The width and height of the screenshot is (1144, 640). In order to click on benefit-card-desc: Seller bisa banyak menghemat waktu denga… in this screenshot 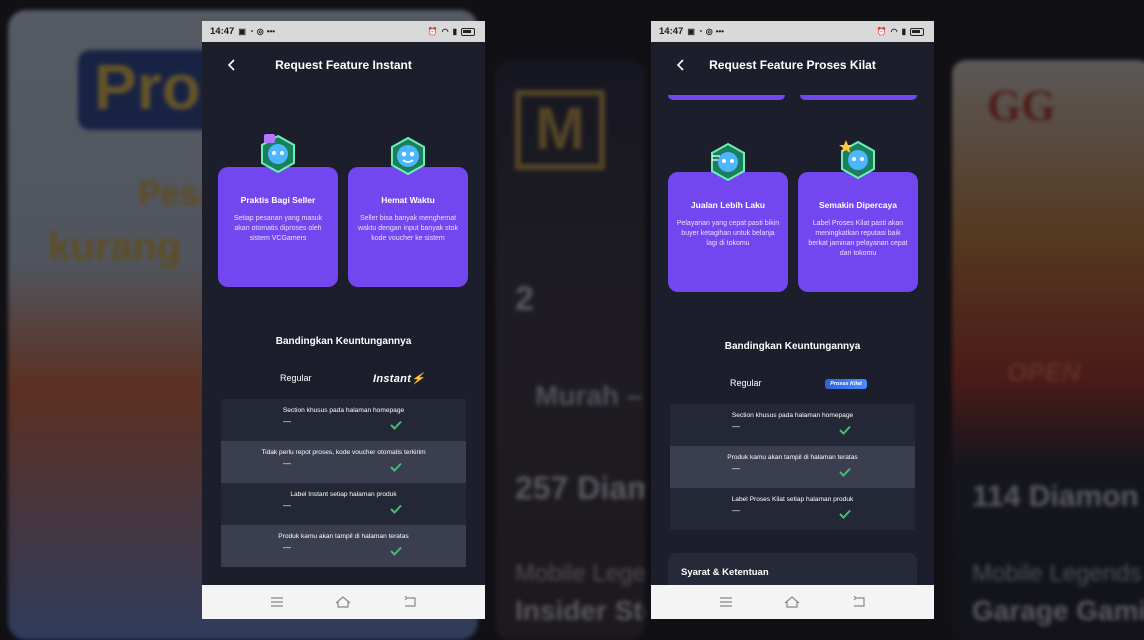, I will do `click(407, 229)`.